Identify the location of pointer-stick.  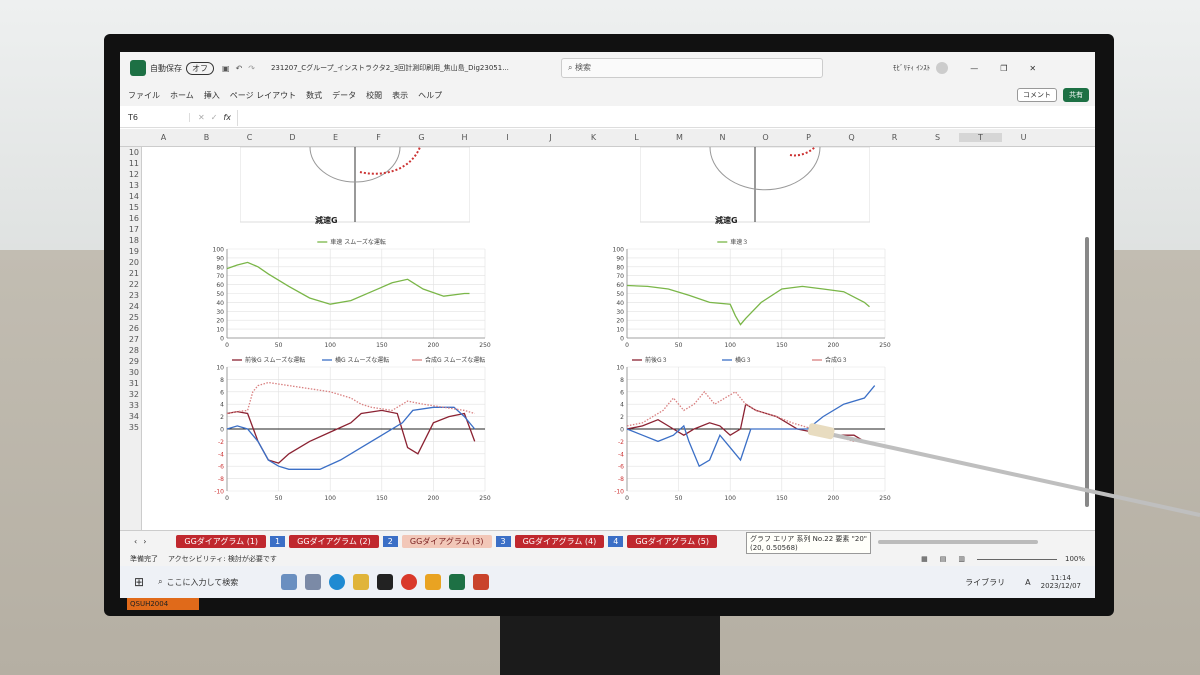
(1003, 470).